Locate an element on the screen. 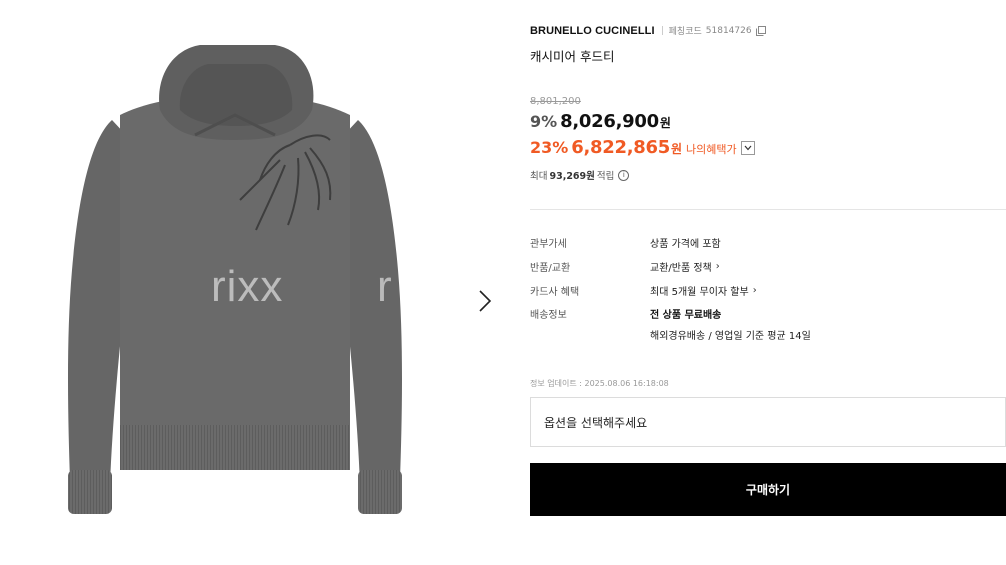 Image resolution: width=1006 pixels, height=565 pixels. return-policy-link: 교환/반품 정책 › is located at coordinates (685, 266).